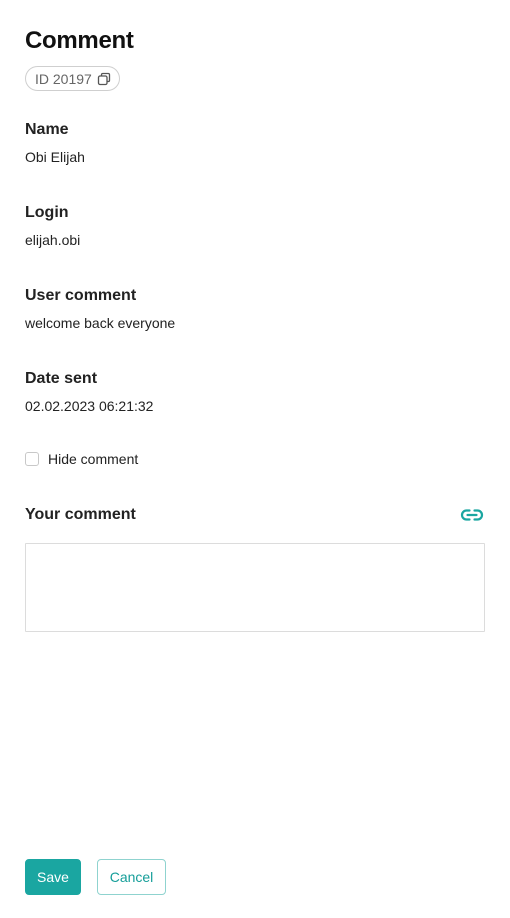 The width and height of the screenshot is (510, 918). Describe the element at coordinates (104, 79) in the screenshot. I see `copy-icon` at that location.